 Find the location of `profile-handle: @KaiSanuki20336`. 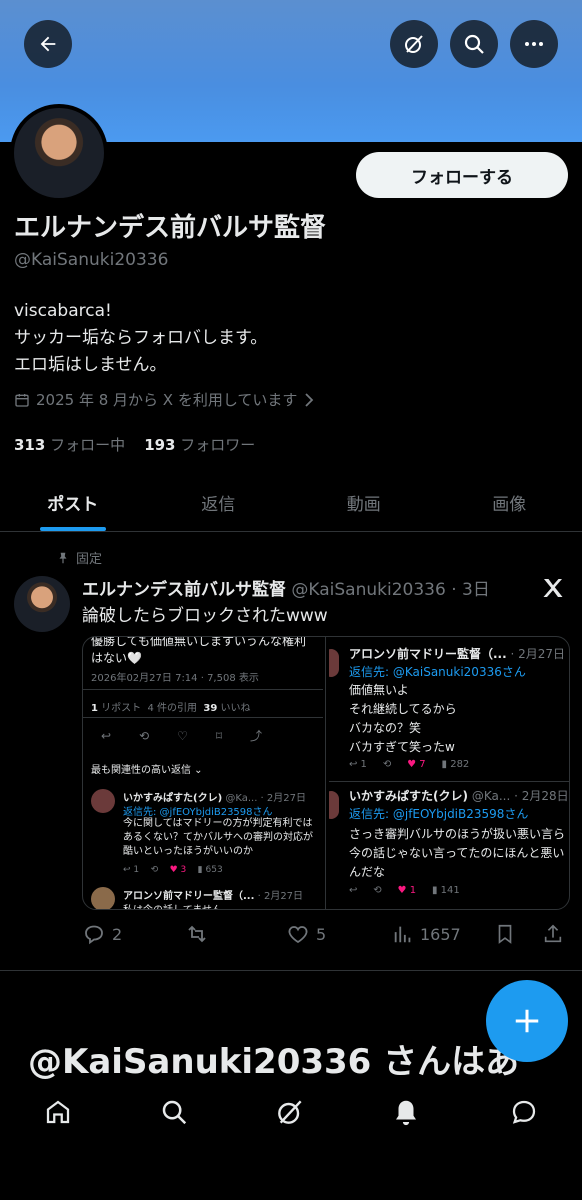

profile-handle: @KaiSanuki20336 is located at coordinates (91, 260).